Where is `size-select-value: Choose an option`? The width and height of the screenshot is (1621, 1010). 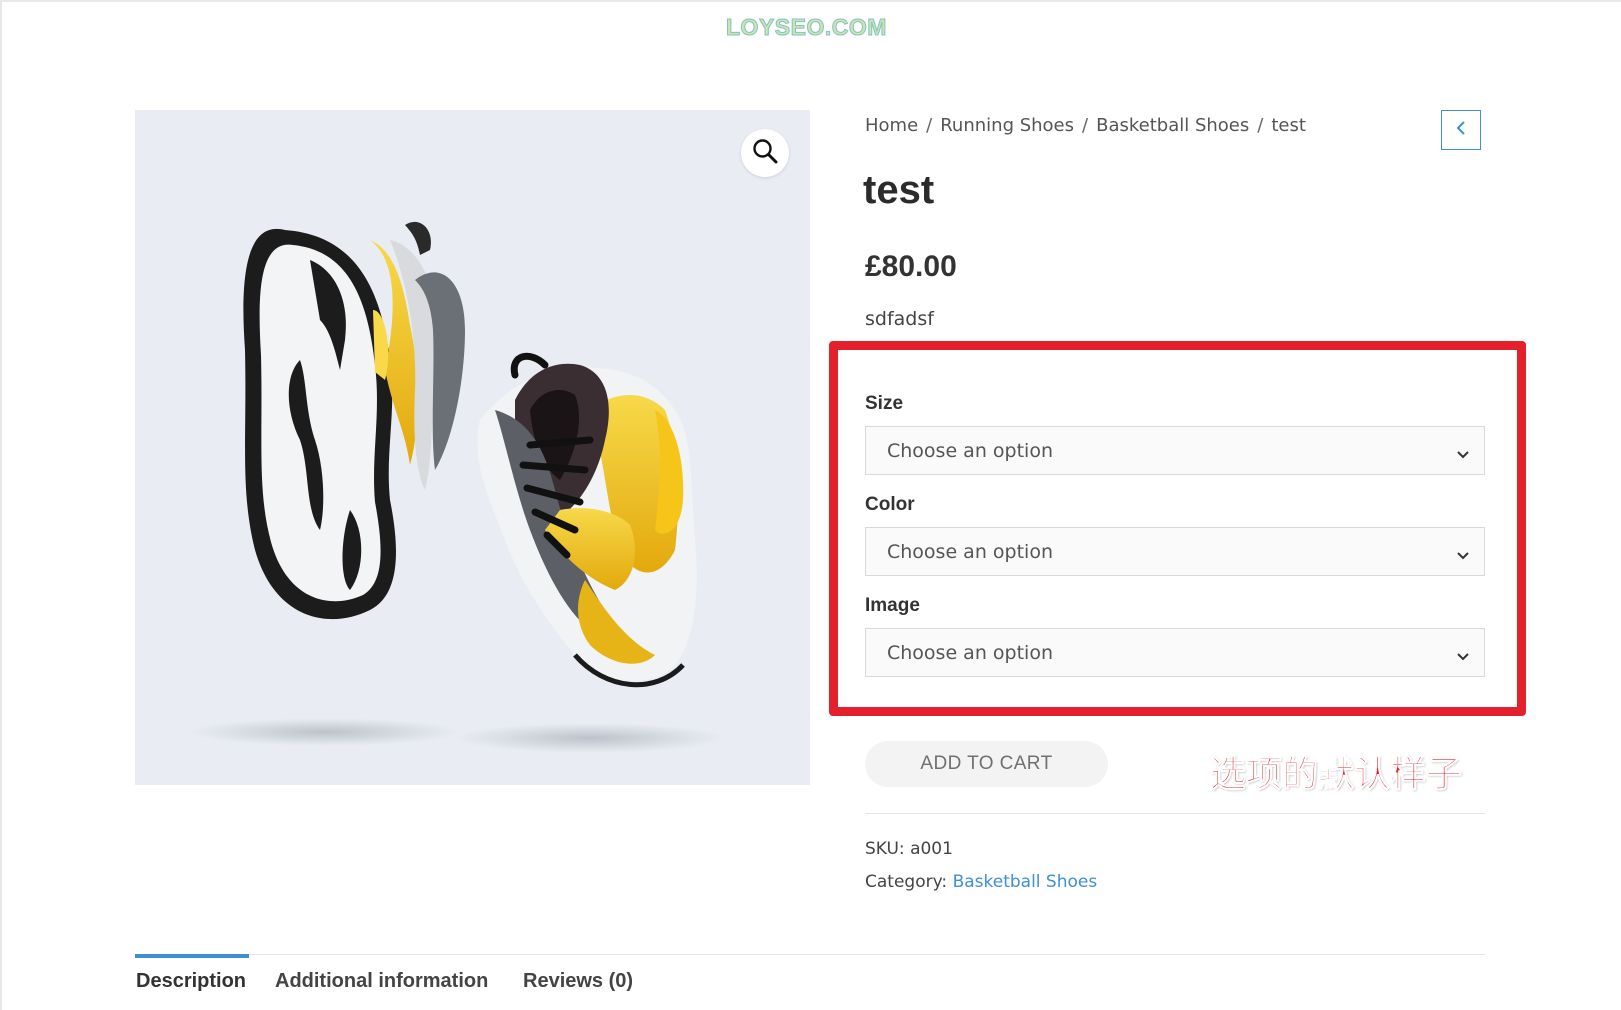
size-select-value: Choose an option is located at coordinates (970, 450).